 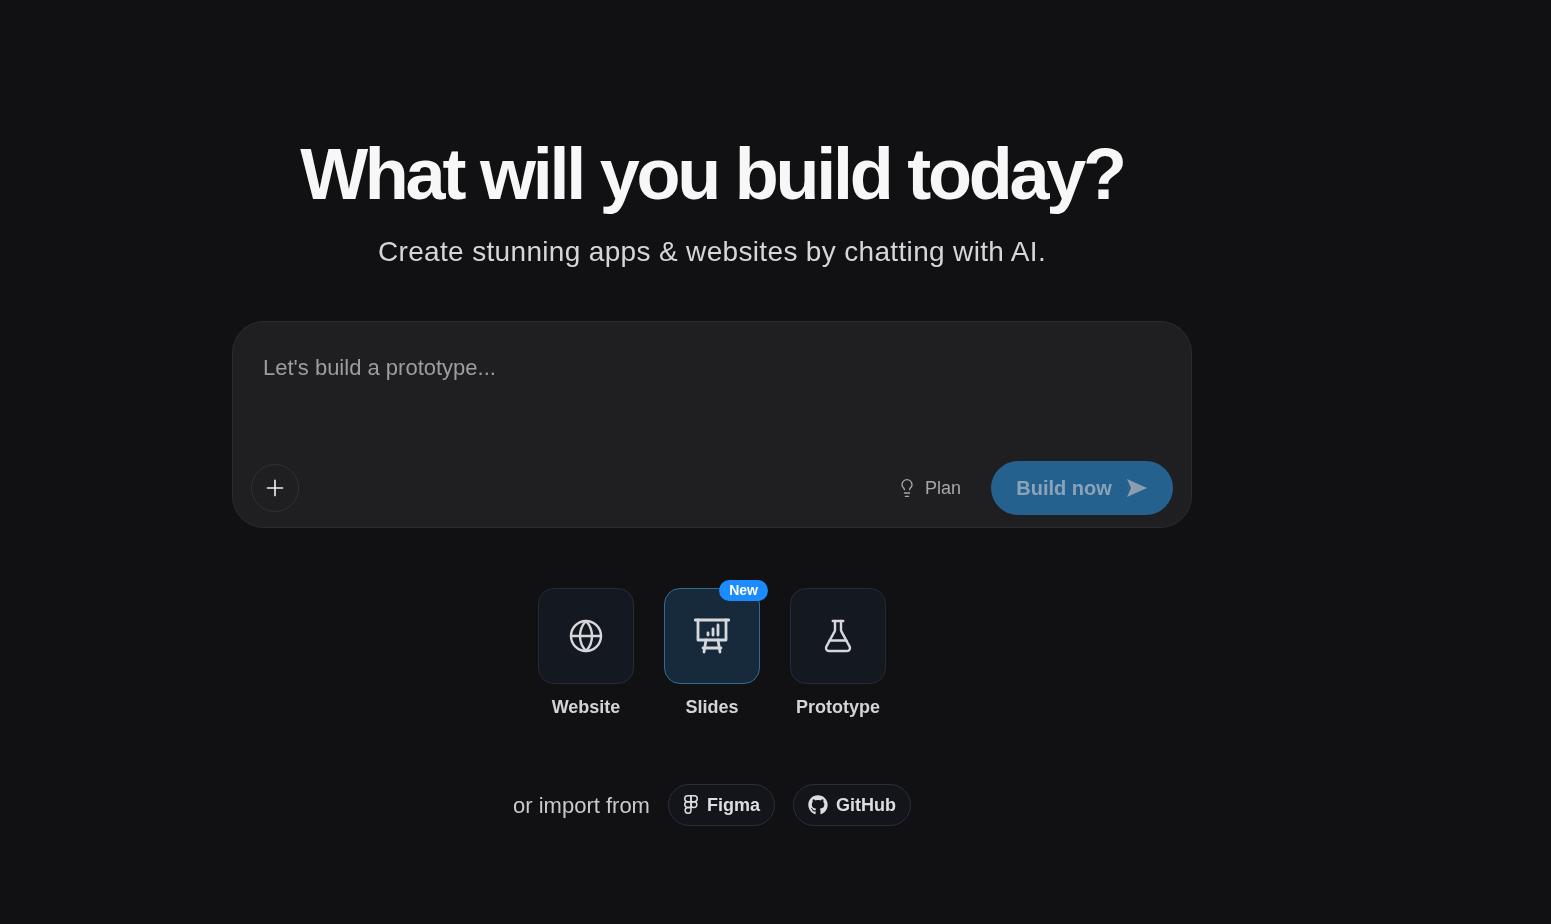 What do you see at coordinates (817, 805) in the screenshot?
I see `github-logo-icon` at bounding box center [817, 805].